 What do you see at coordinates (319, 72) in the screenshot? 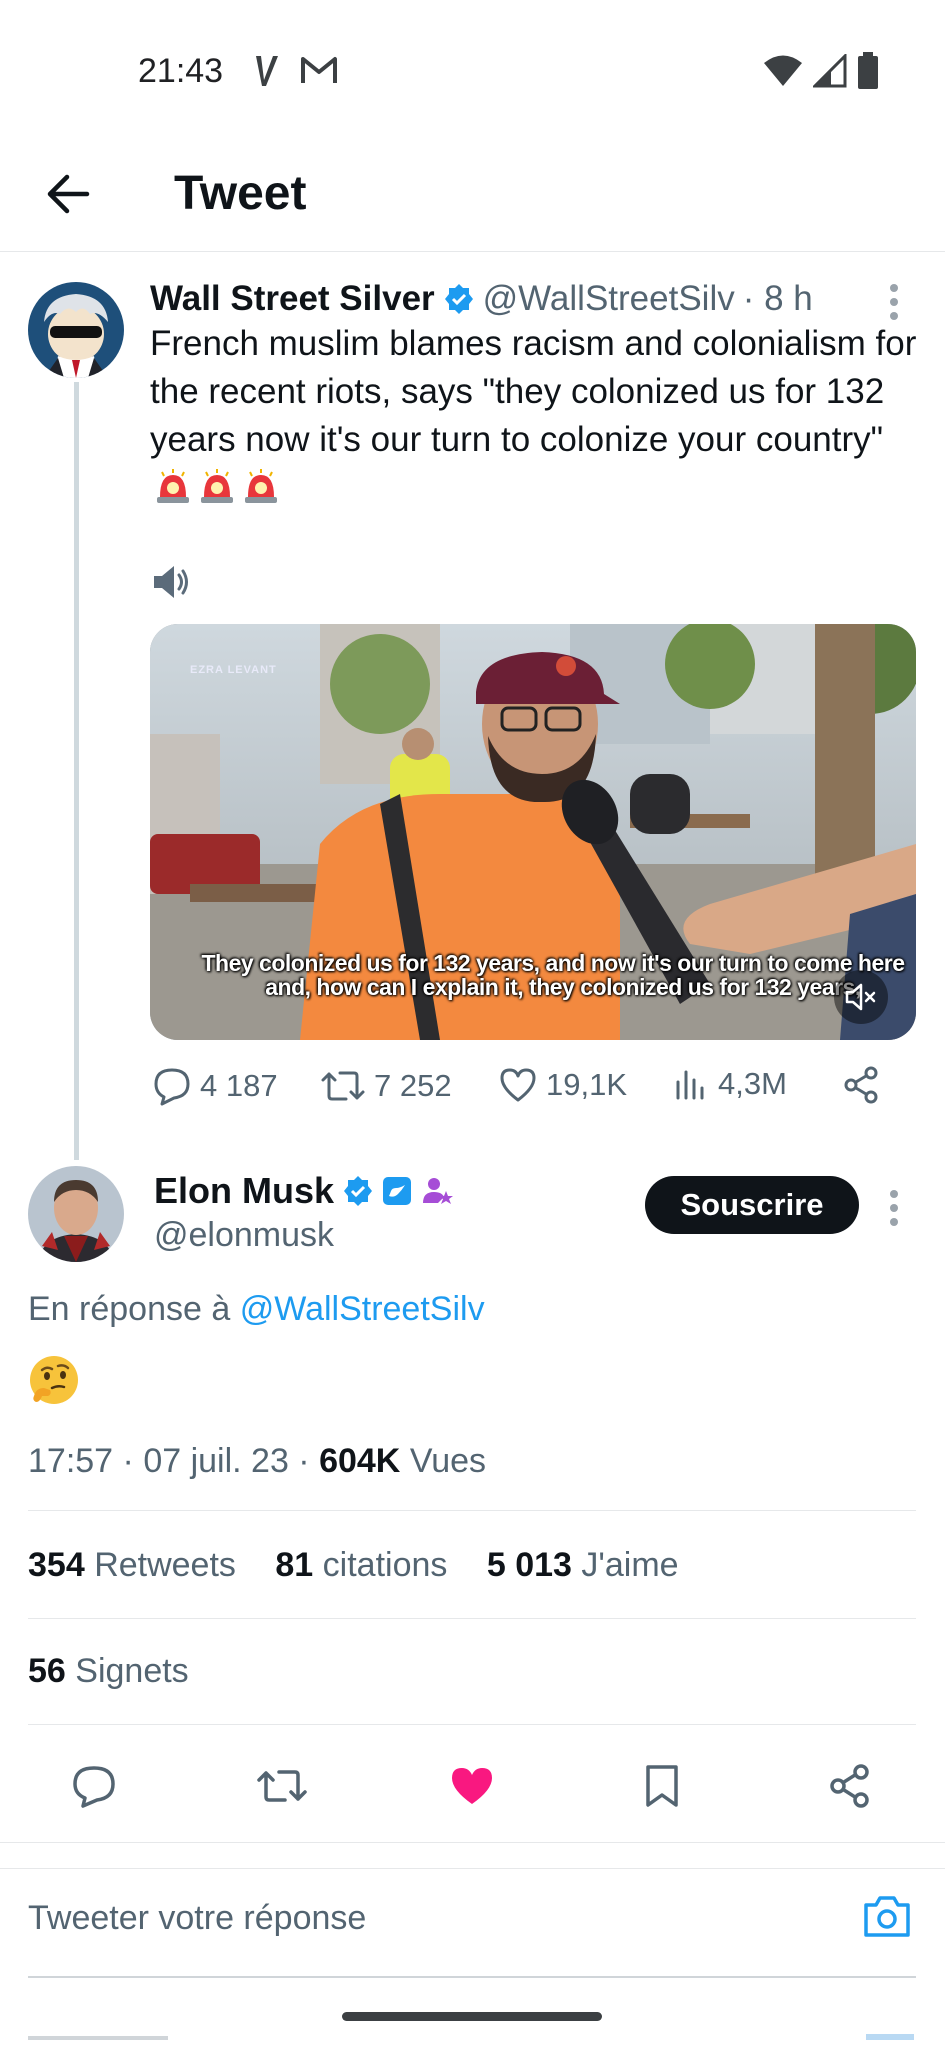
I see `gmail-icon` at bounding box center [319, 72].